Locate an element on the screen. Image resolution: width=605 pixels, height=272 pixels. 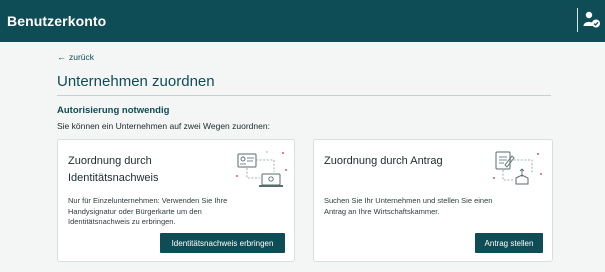
id-verification-icon is located at coordinates (262, 172).